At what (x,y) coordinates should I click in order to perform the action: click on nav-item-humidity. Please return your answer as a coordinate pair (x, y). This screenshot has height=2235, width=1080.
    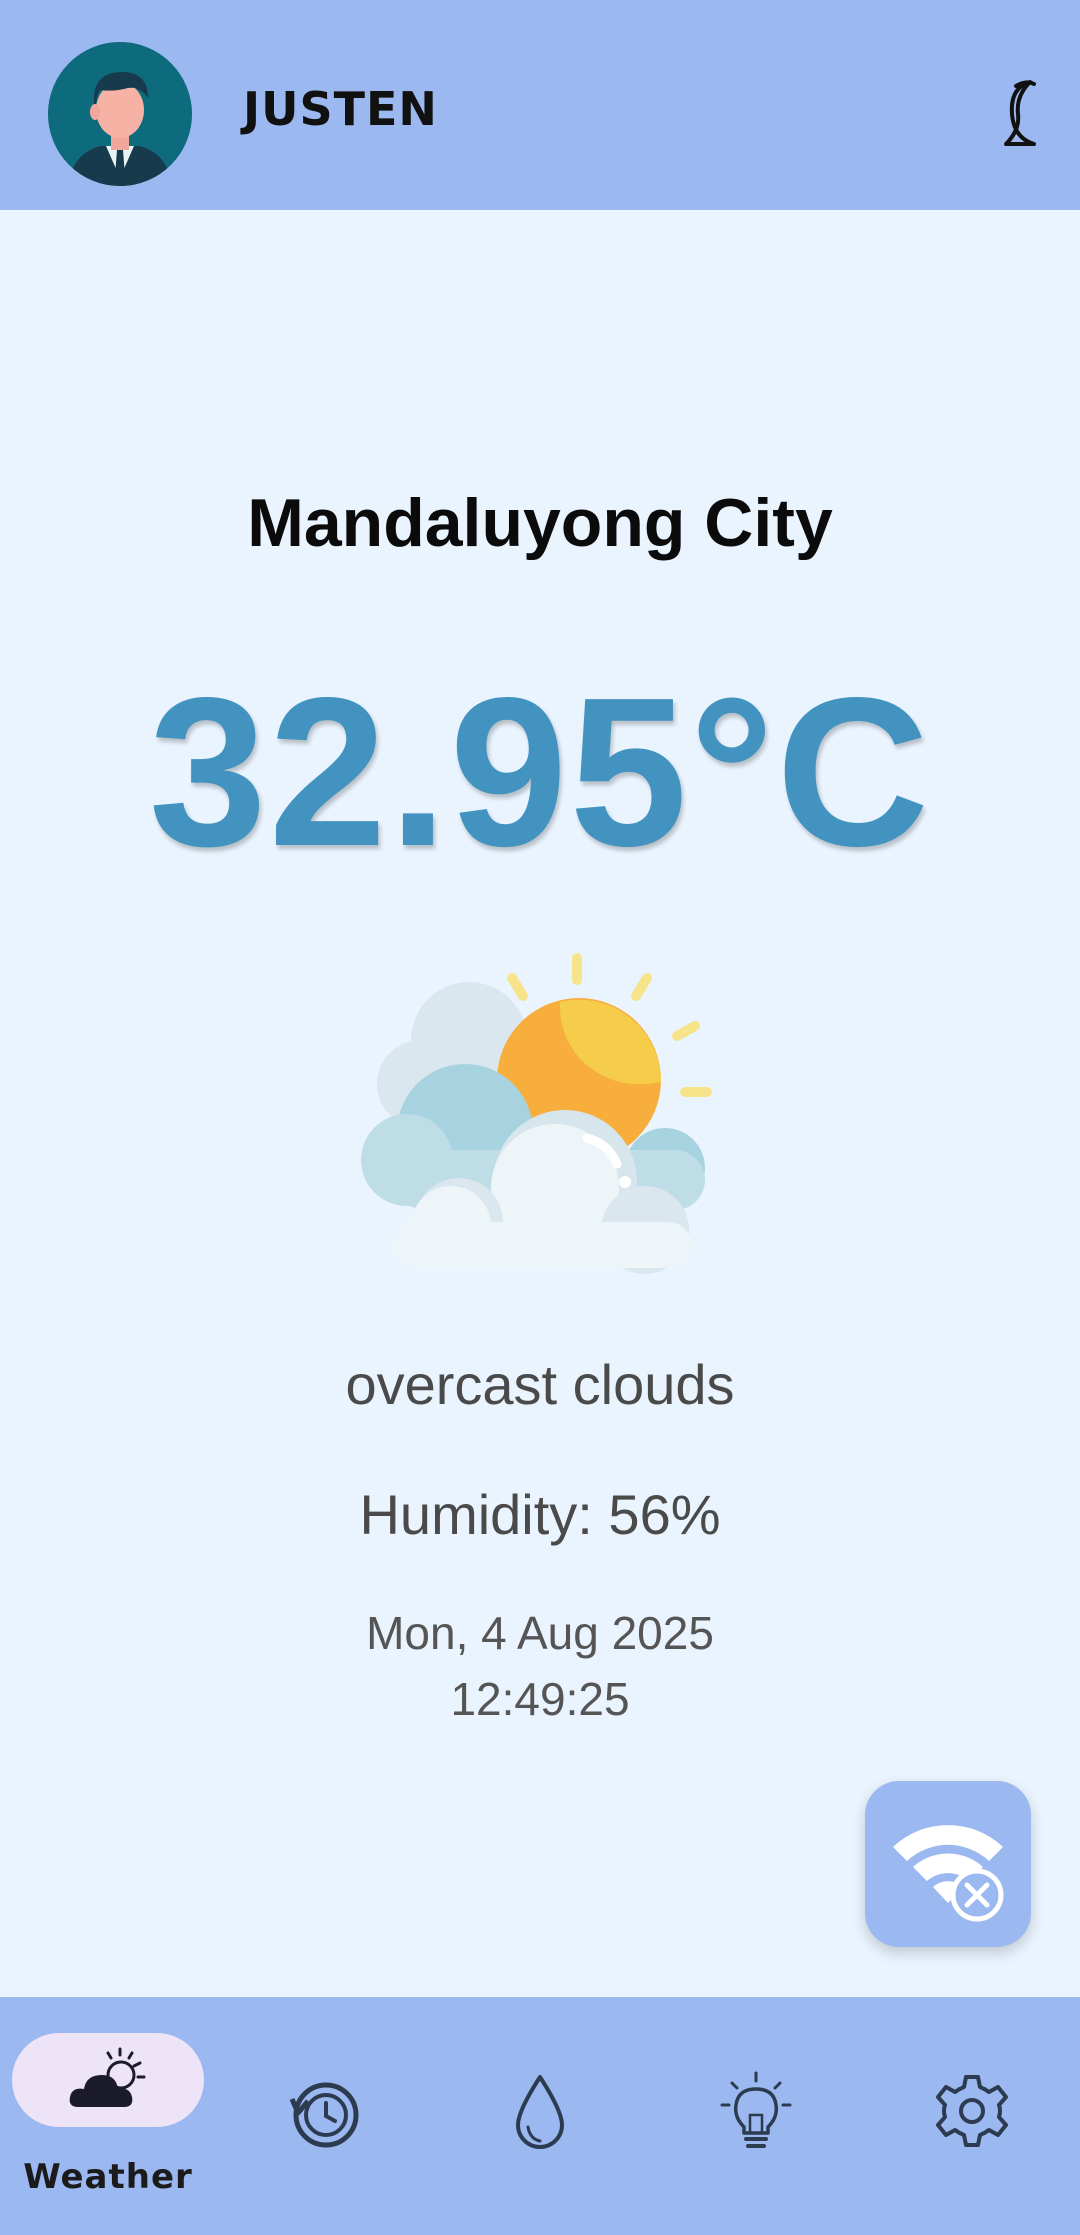
    Looking at the image, I should click on (540, 2116).